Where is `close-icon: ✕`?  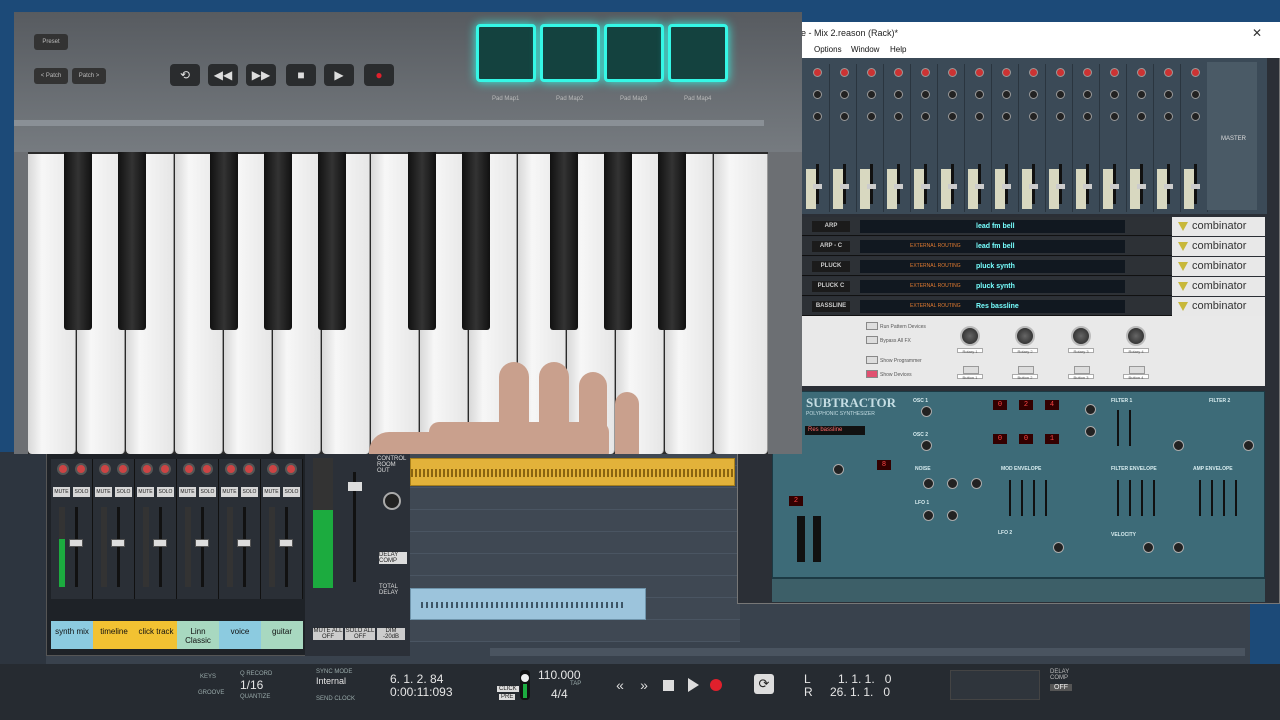
close-icon: ✕ is located at coordinates (1257, 33).